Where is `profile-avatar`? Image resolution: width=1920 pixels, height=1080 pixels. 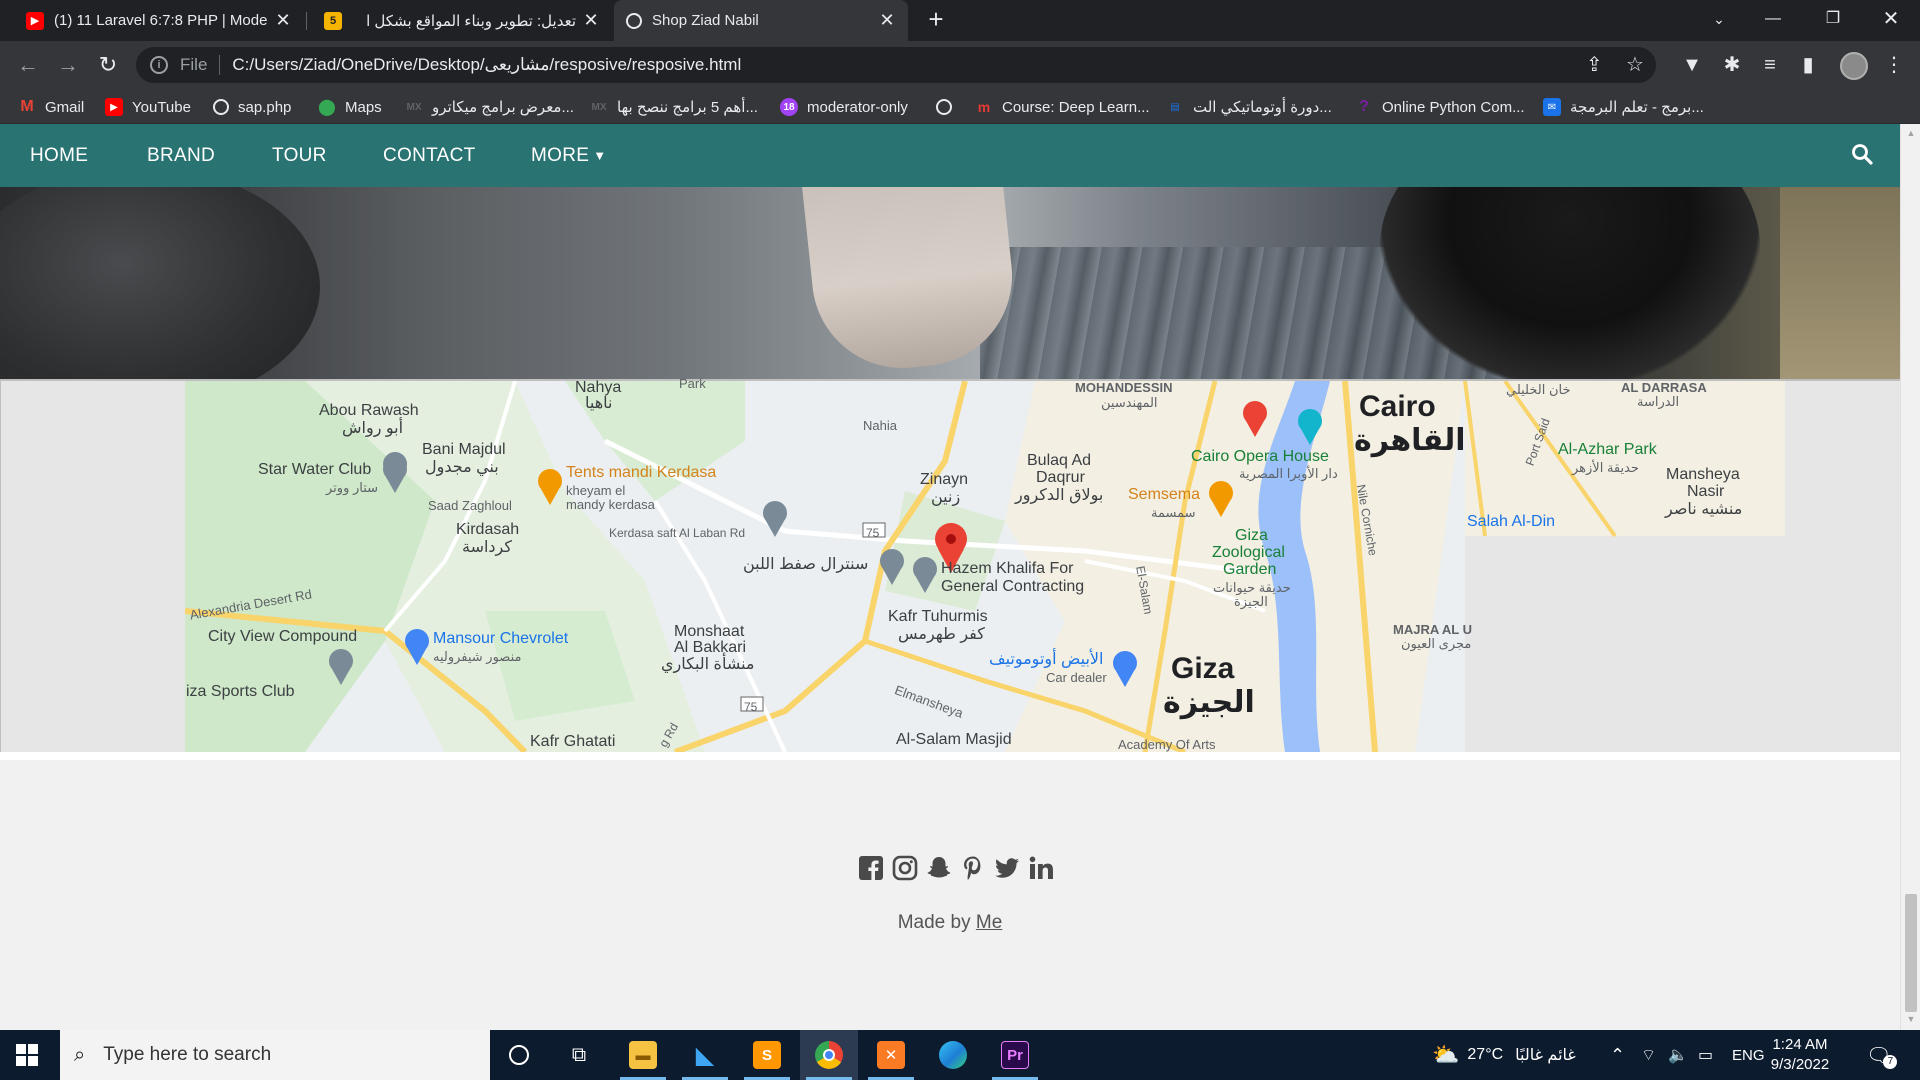
profile-avatar is located at coordinates (1854, 66).